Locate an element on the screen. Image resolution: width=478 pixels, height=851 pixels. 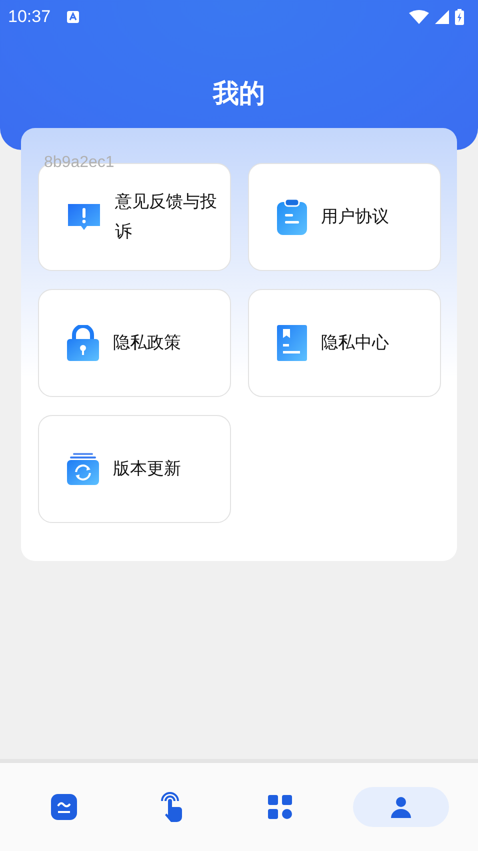
hand-tap-icon is located at coordinates (172, 807).